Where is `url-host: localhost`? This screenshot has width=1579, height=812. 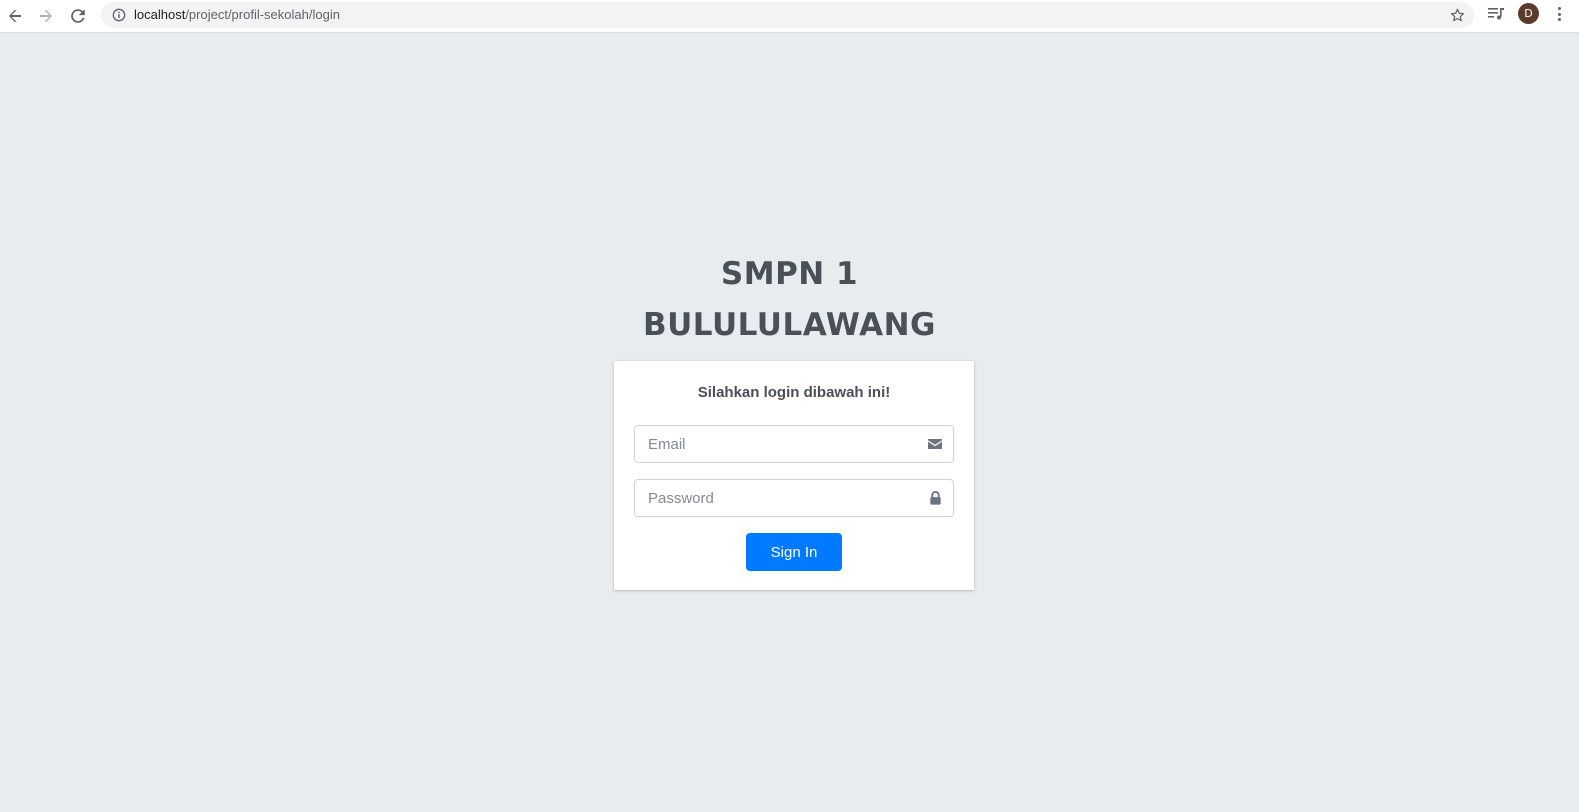 url-host: localhost is located at coordinates (160, 14).